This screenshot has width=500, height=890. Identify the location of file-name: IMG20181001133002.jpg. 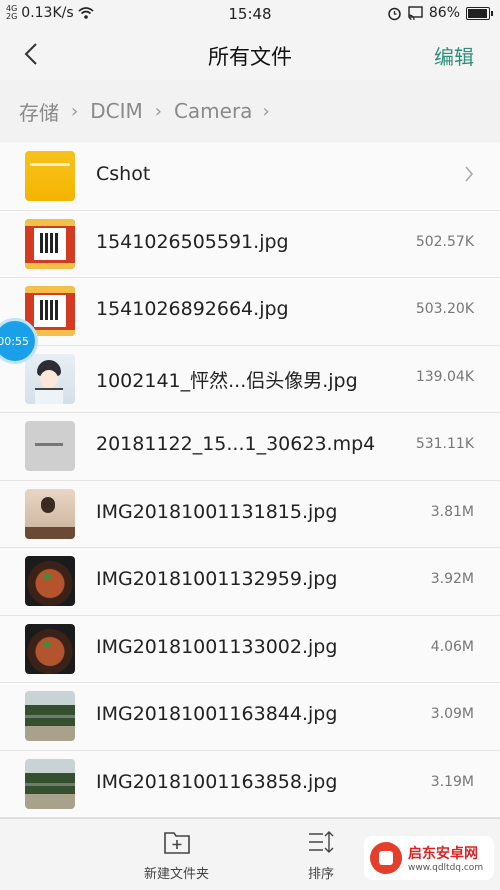
(217, 646).